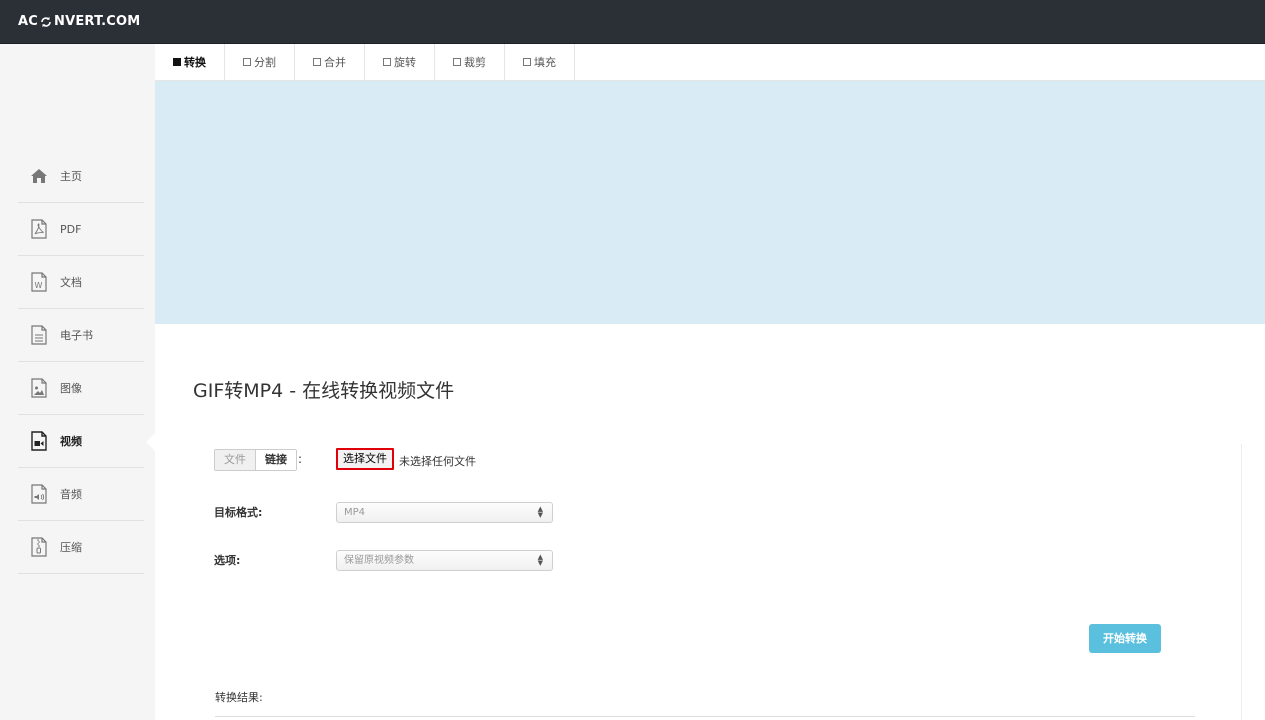 This screenshot has height=720, width=1265. I want to click on image-file-icon, so click(39, 388).